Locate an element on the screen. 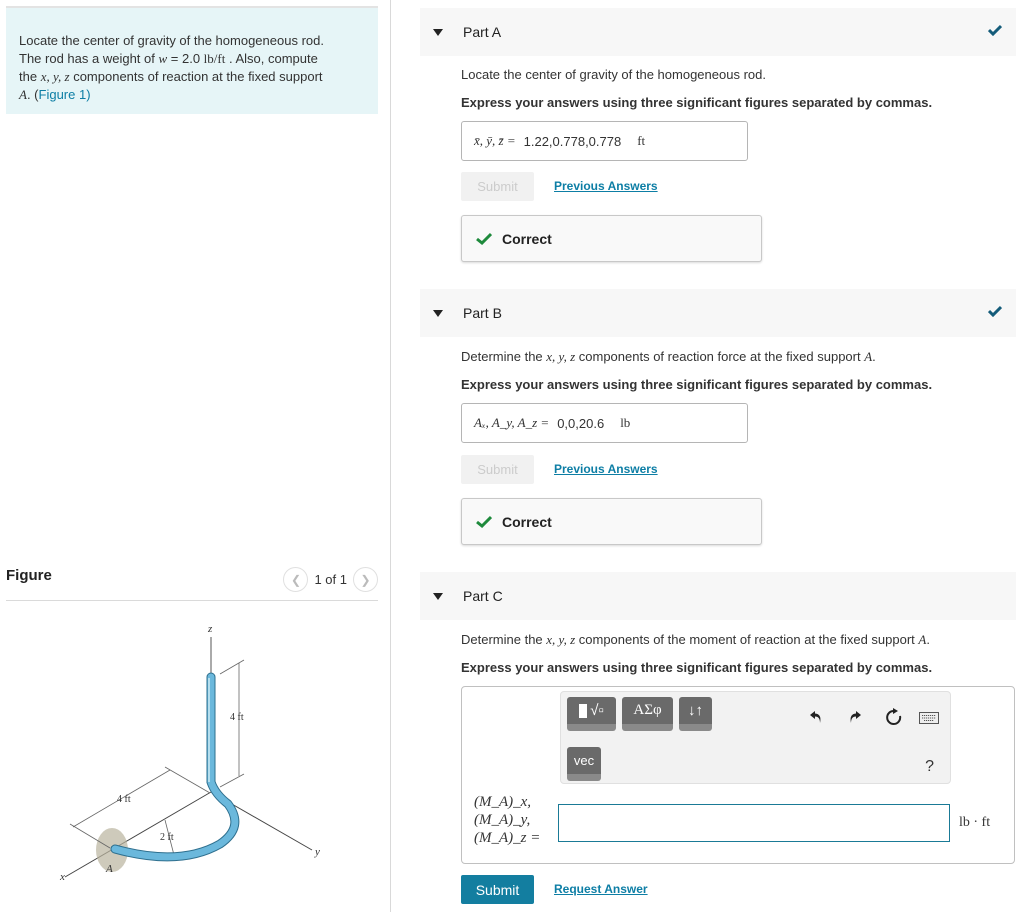 This screenshot has width=1024, height=912. part-a-previous-answers-link: Previous Answers is located at coordinates (606, 186).